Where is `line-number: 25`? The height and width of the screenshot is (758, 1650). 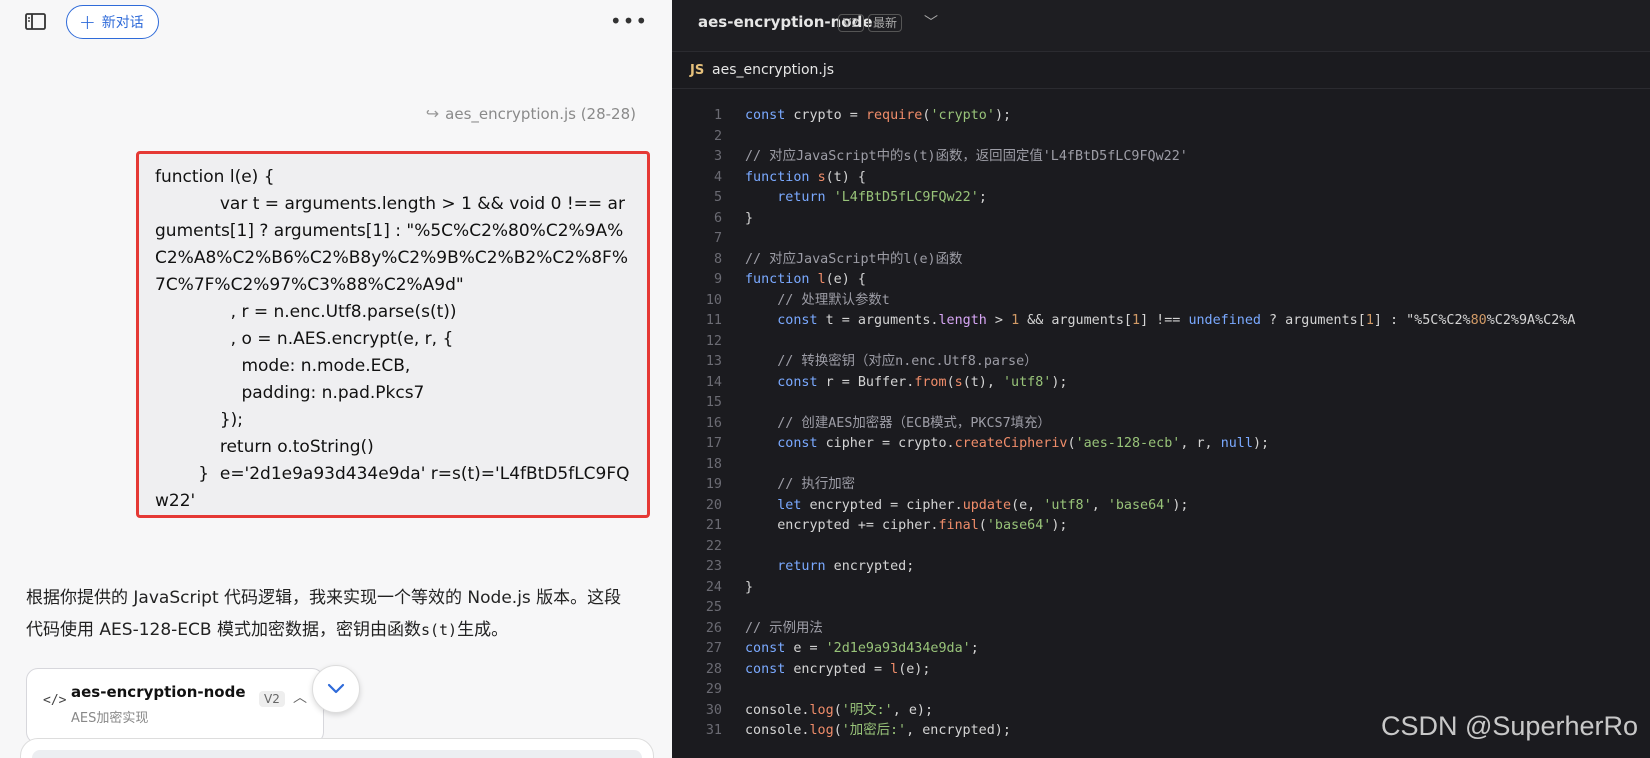 line-number: 25 is located at coordinates (713, 607).